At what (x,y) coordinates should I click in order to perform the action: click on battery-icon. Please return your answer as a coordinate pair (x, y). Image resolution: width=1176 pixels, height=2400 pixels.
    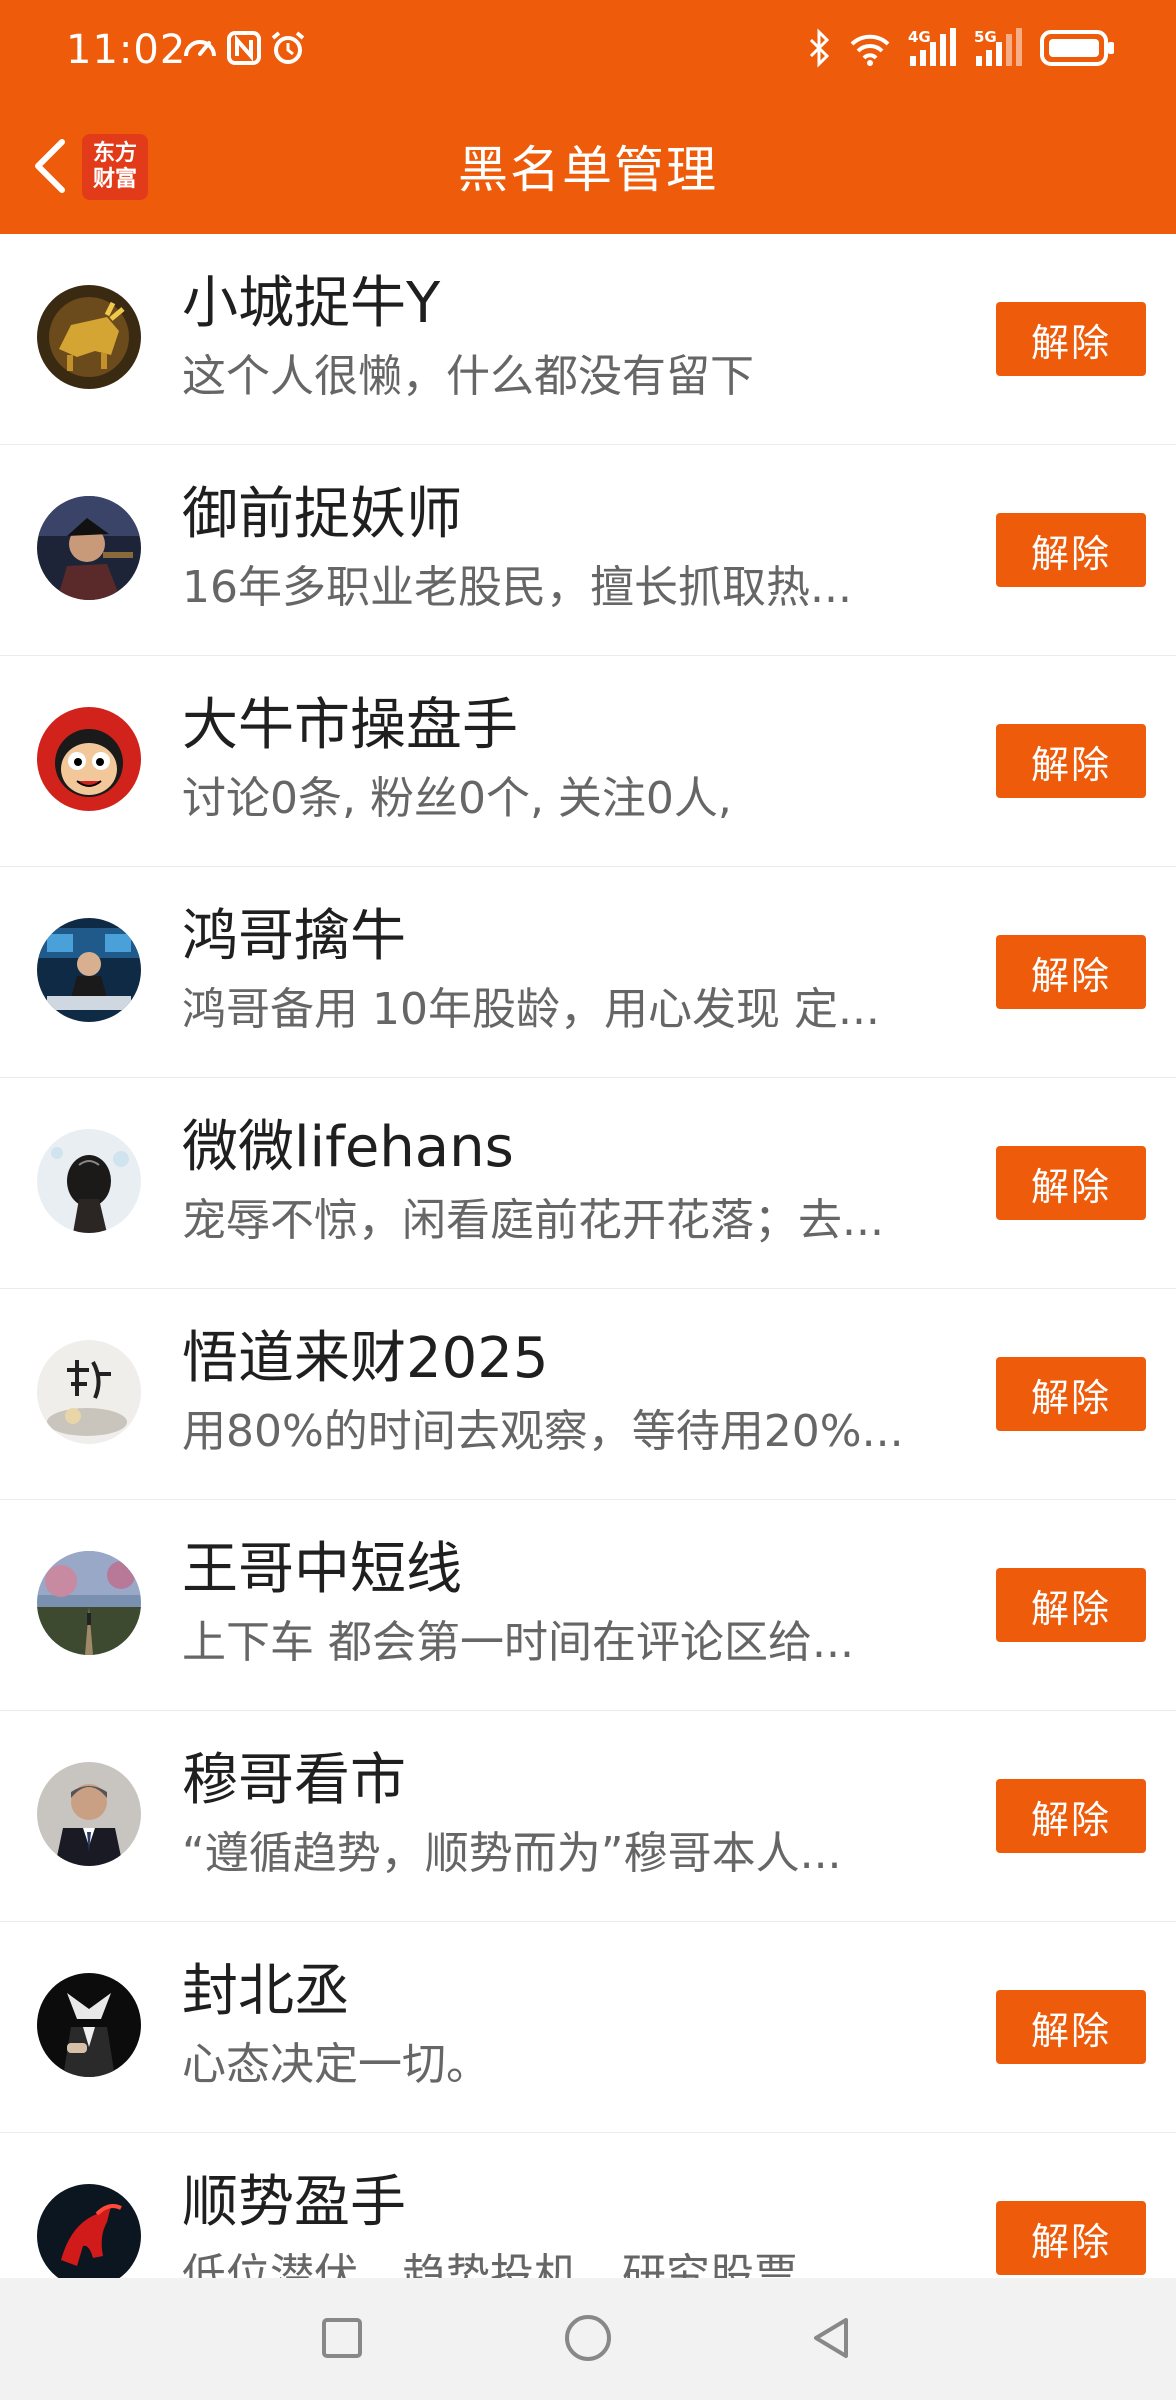
    Looking at the image, I should click on (1078, 50).